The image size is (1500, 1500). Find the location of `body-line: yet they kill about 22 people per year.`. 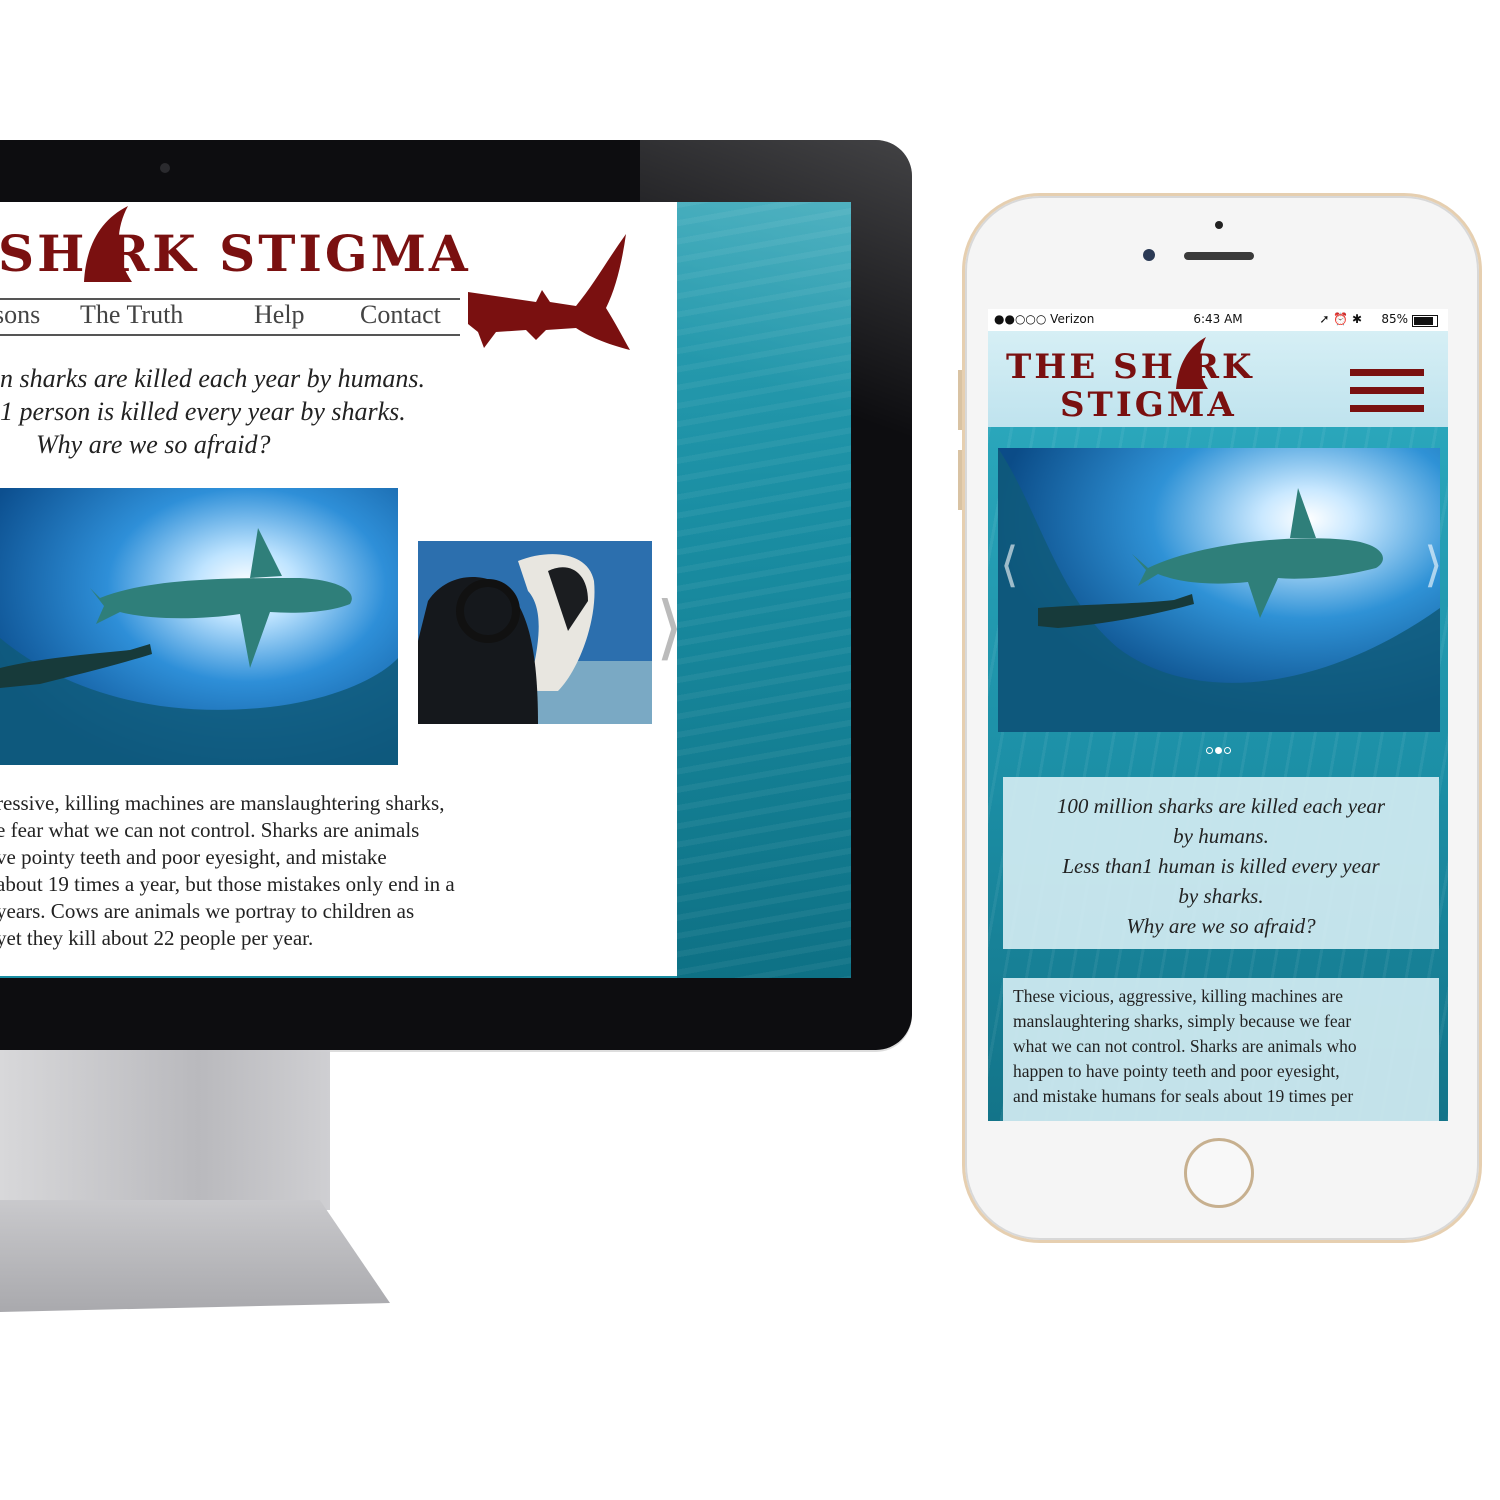

body-line: yet they kill about 22 people per year. is located at coordinates (157, 938).